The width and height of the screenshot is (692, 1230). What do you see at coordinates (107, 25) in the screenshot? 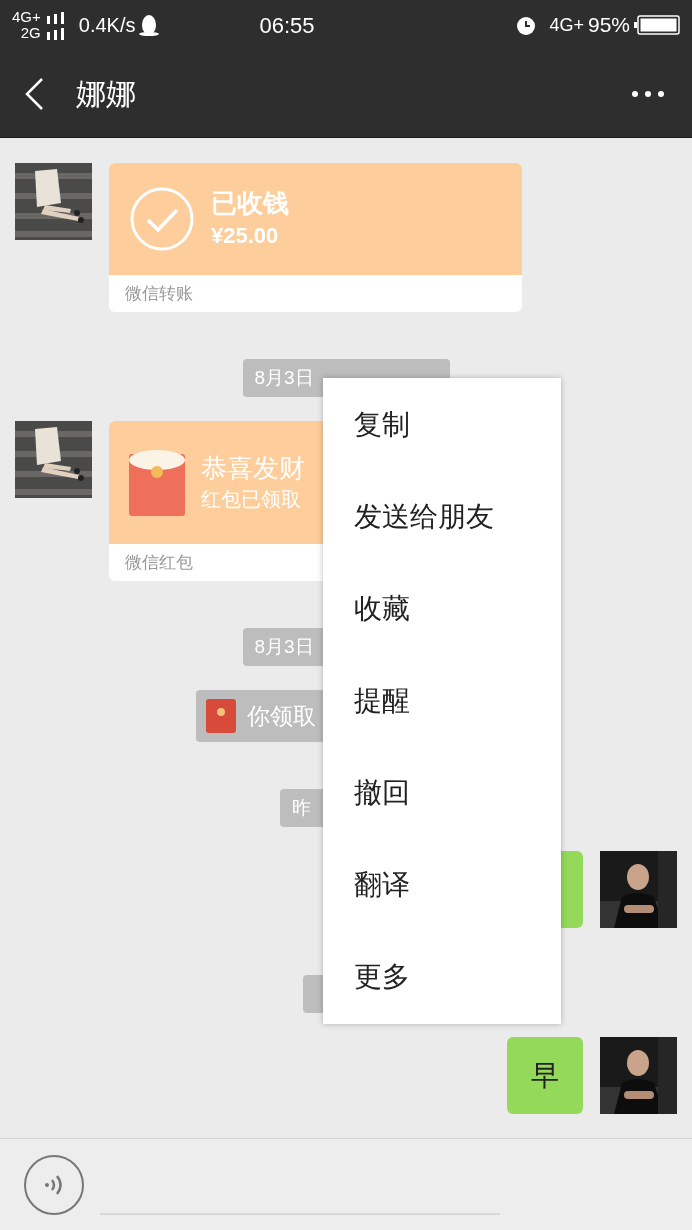
I see `network-speed: 0.4K/s` at bounding box center [107, 25].